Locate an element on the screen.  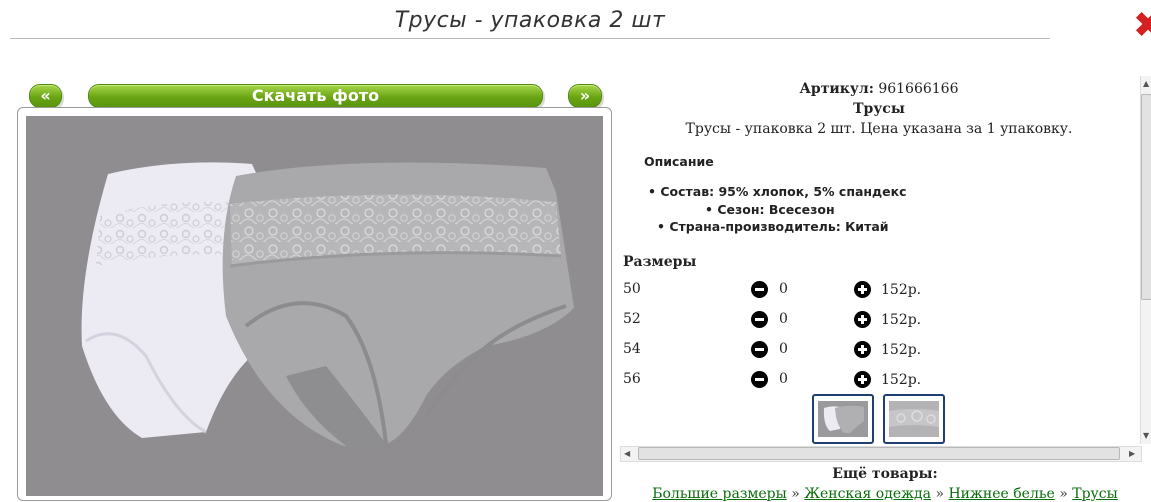
sizes-heading: Размеры is located at coordinates (660, 262).